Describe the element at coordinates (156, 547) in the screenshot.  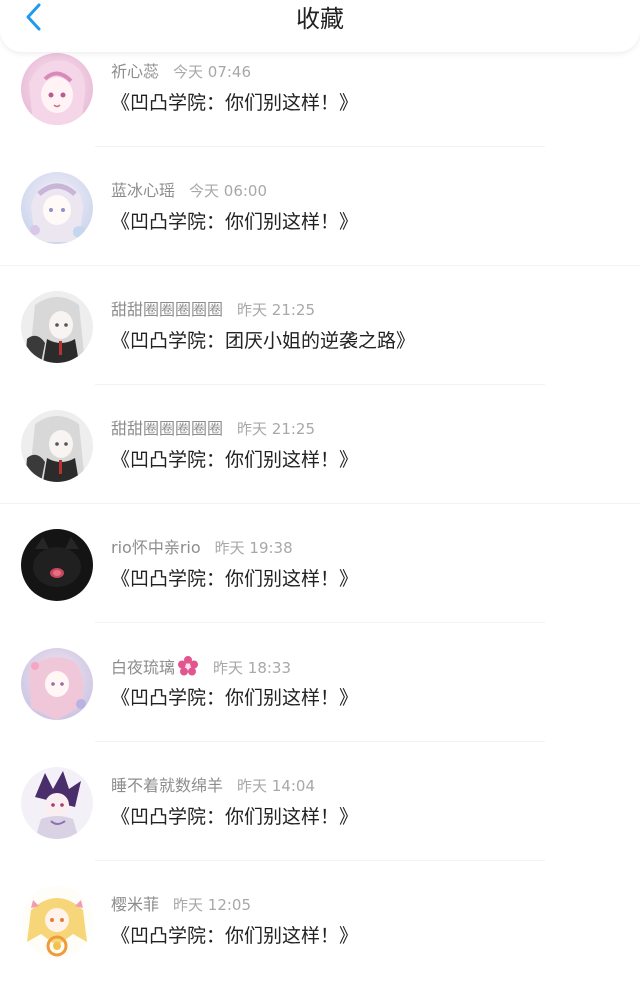
I see `username: rio怀中亲rio` at that location.